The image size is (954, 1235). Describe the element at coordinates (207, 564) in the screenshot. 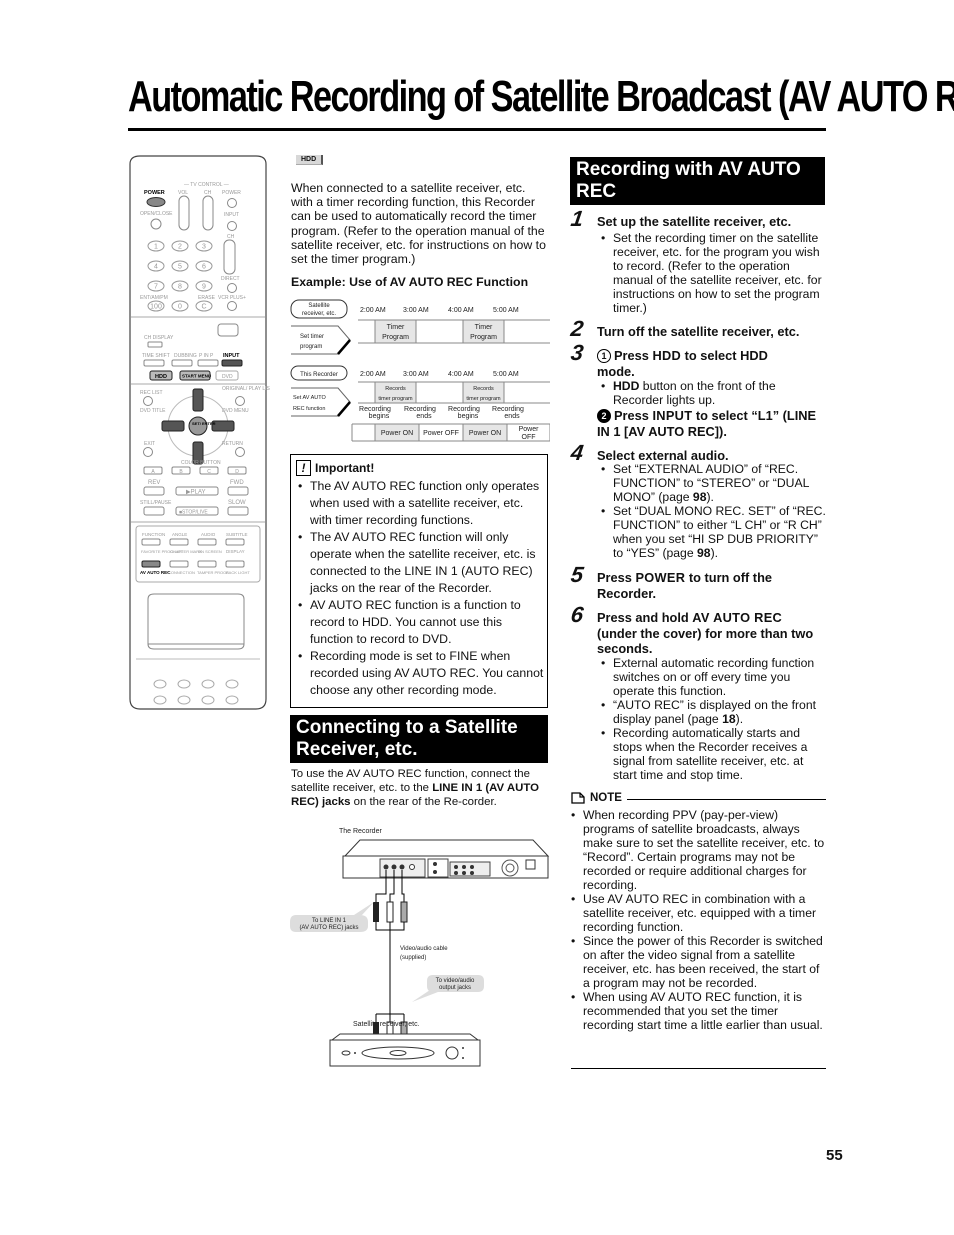

I see `on-screen-button` at that location.